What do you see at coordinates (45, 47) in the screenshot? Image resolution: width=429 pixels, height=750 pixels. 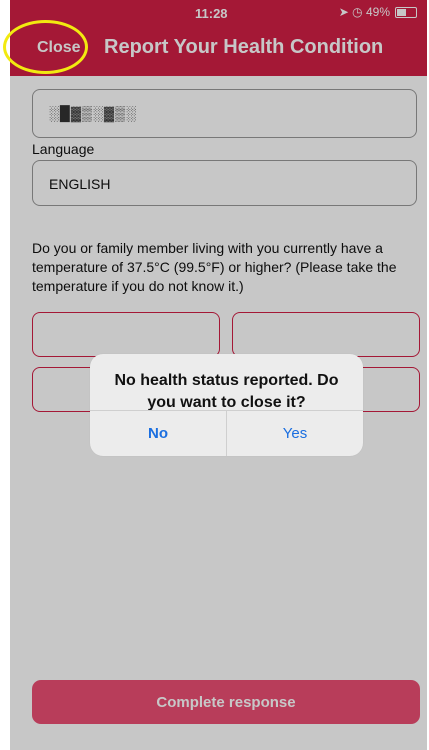 I see `highlight-annotation` at bounding box center [45, 47].